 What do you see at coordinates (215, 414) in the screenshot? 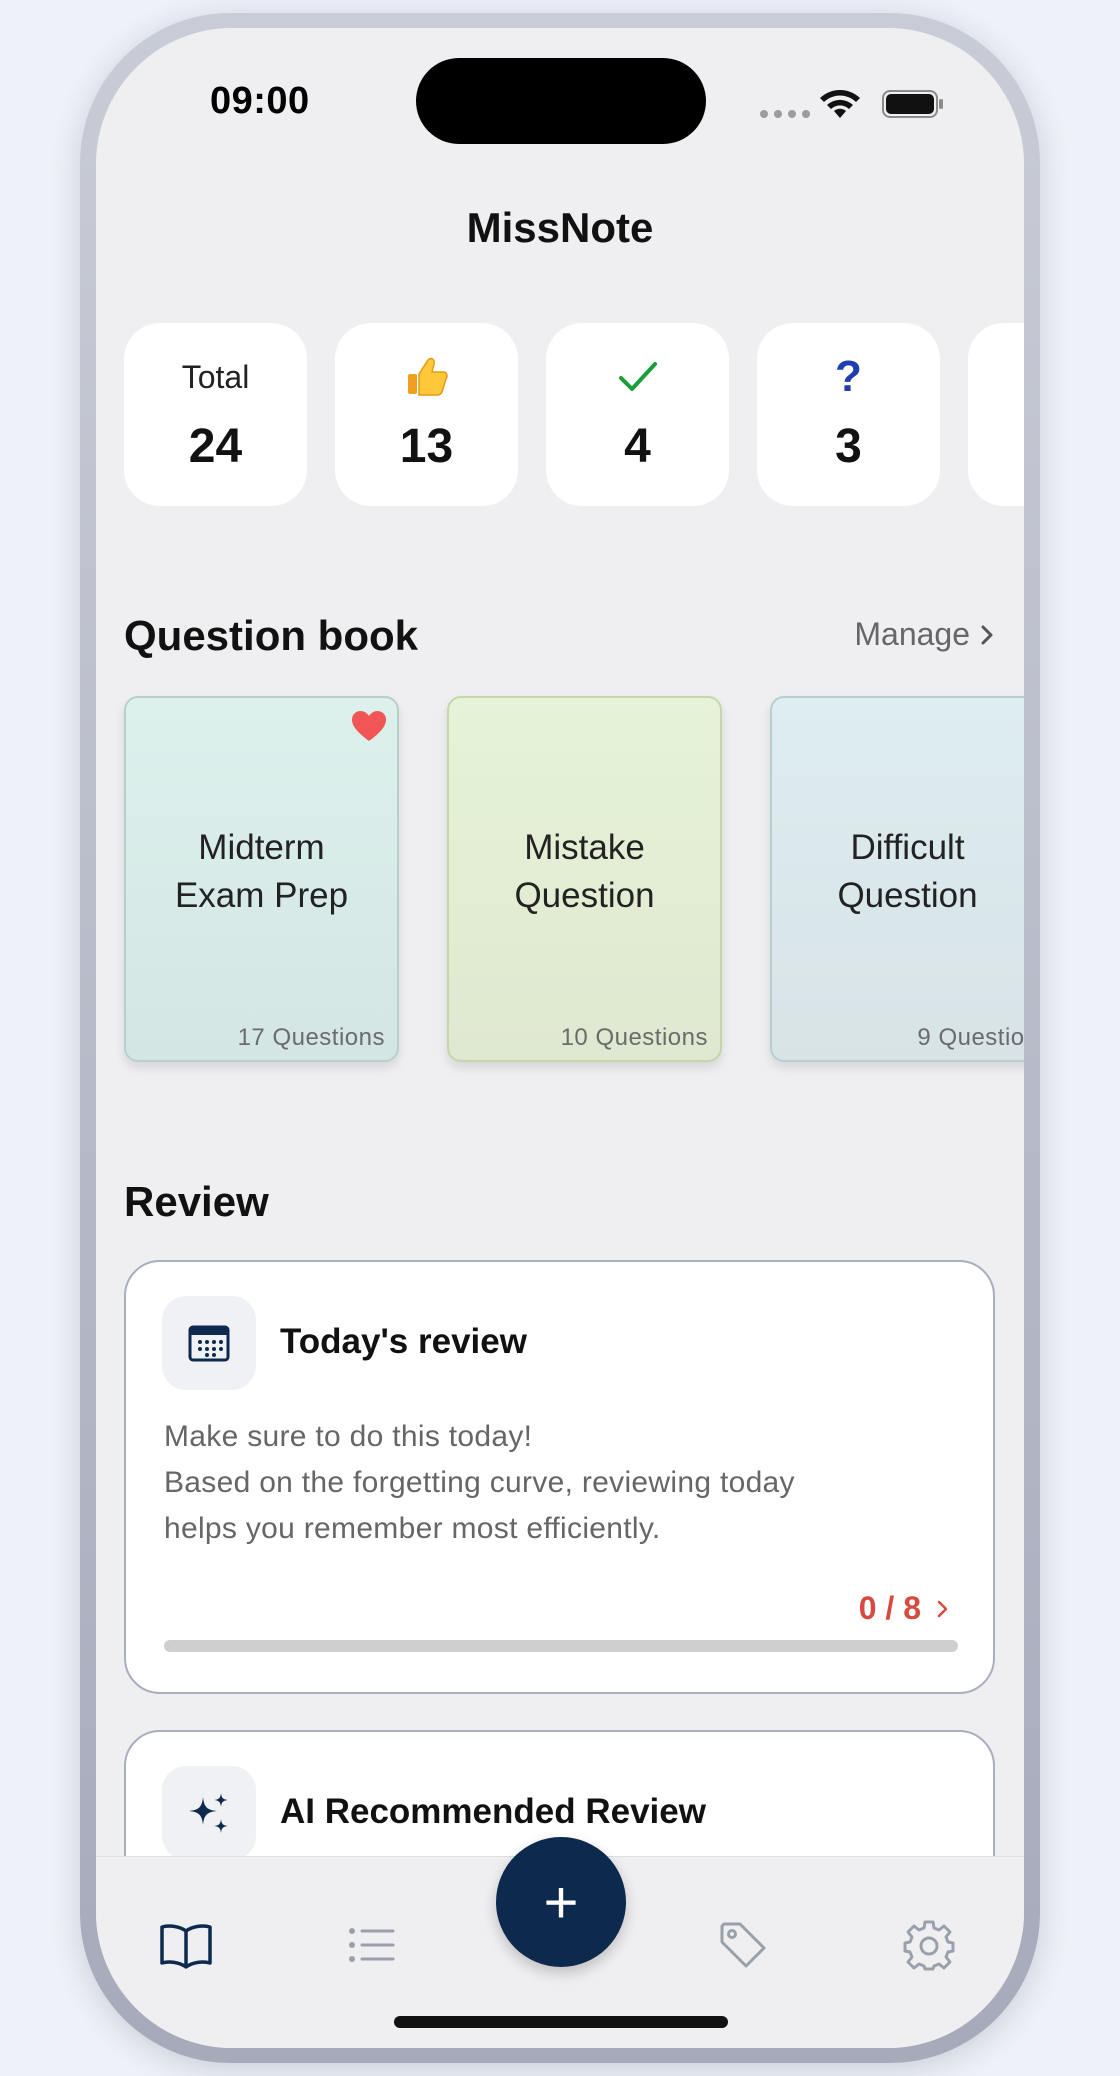
I see `stat-card-total: Total 24` at bounding box center [215, 414].